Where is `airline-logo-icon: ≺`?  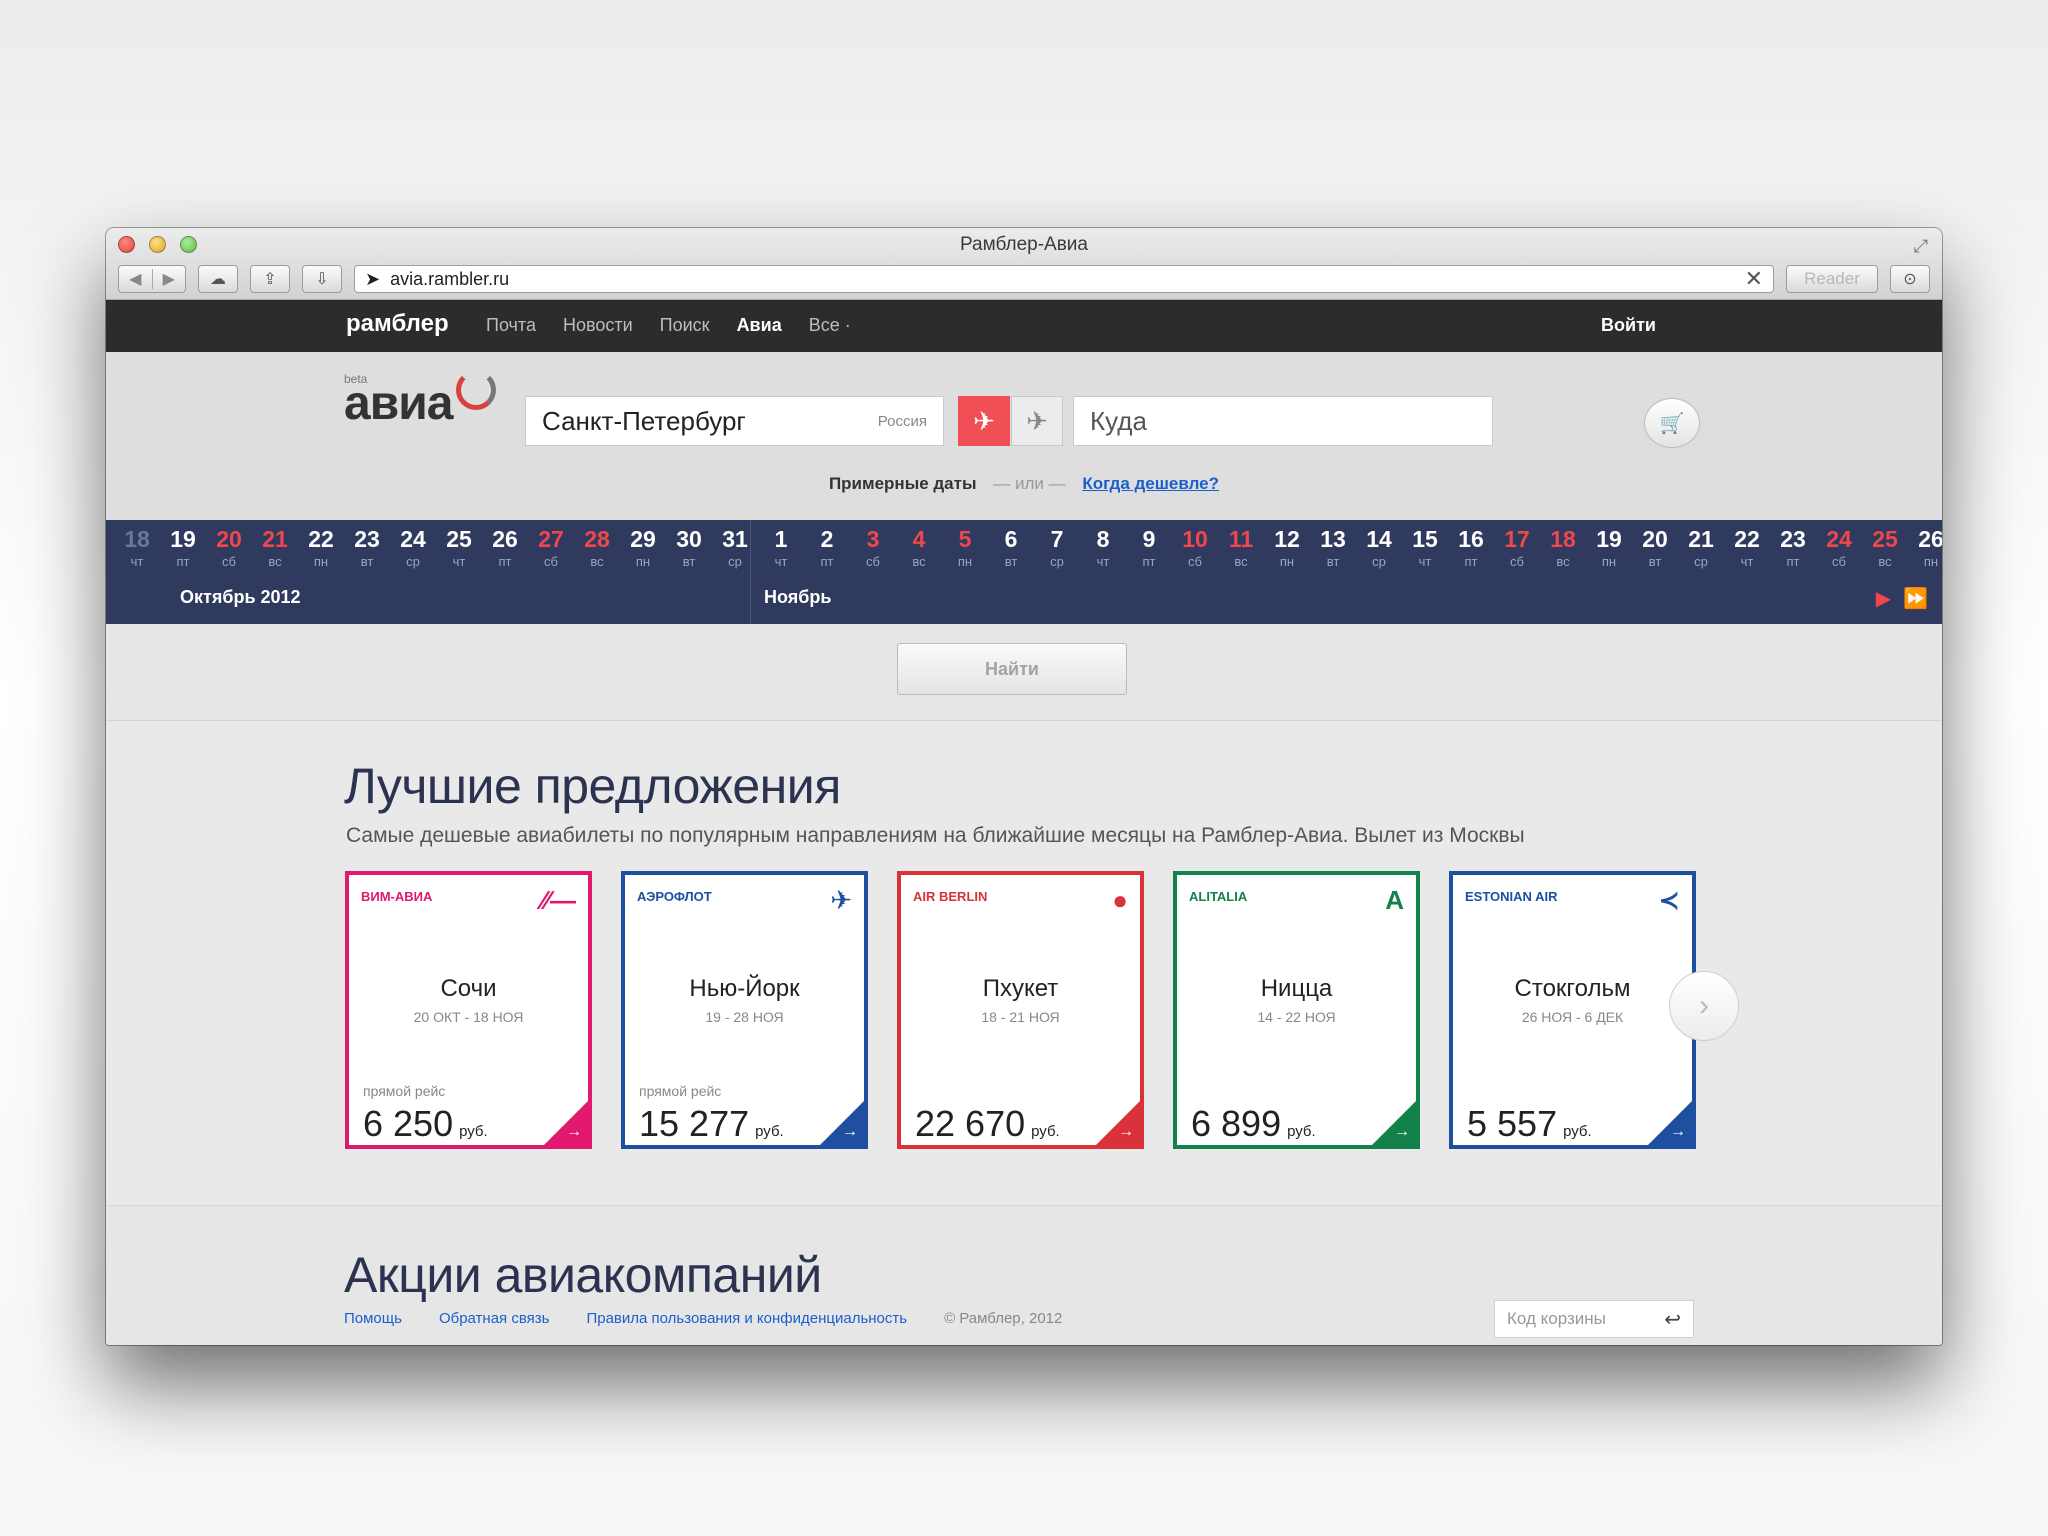
airline-logo-icon: ≺ is located at coordinates (1669, 900).